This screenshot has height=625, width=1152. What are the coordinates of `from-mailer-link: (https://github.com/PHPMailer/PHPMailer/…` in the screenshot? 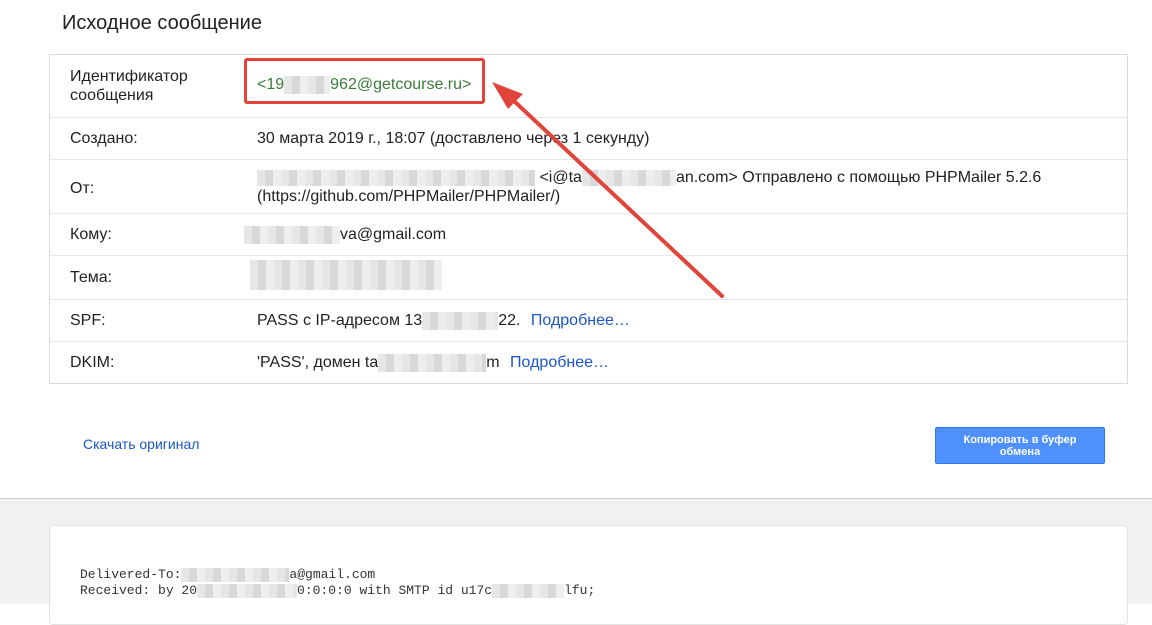 It's located at (409, 196).